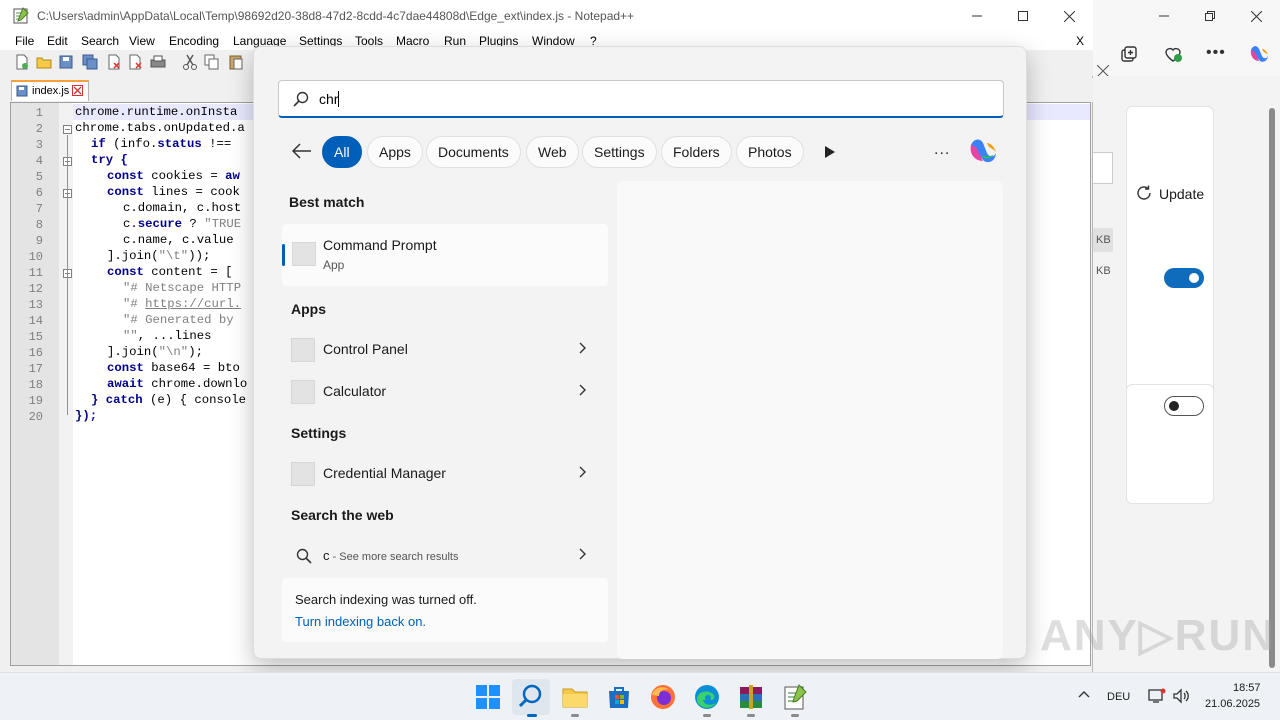 This screenshot has width=1280, height=720. Describe the element at coordinates (575, 697) in the screenshot. I see `file-explorer-icon` at that location.